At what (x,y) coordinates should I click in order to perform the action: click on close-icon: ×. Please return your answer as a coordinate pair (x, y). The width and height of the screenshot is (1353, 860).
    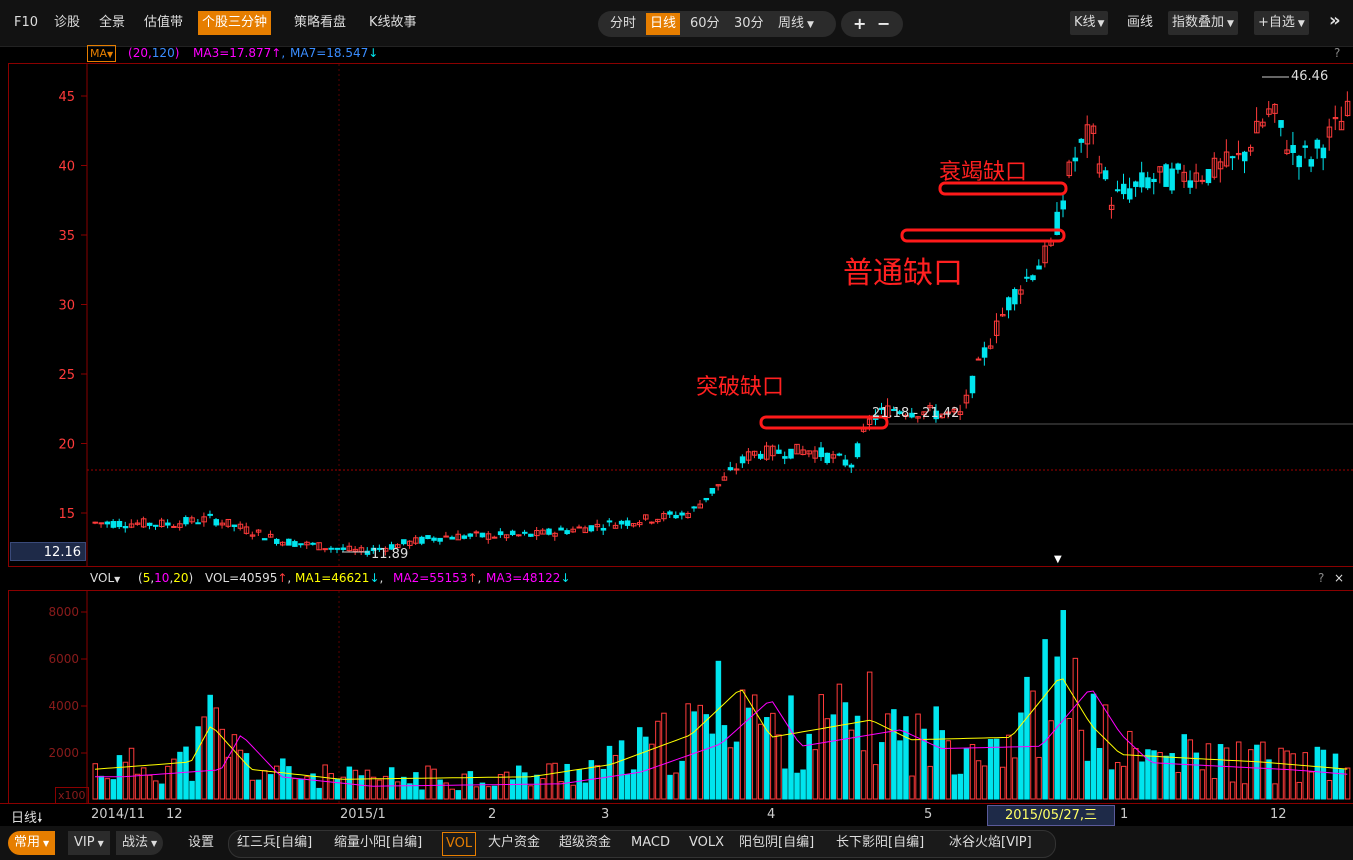
    Looking at the image, I should click on (1339, 578).